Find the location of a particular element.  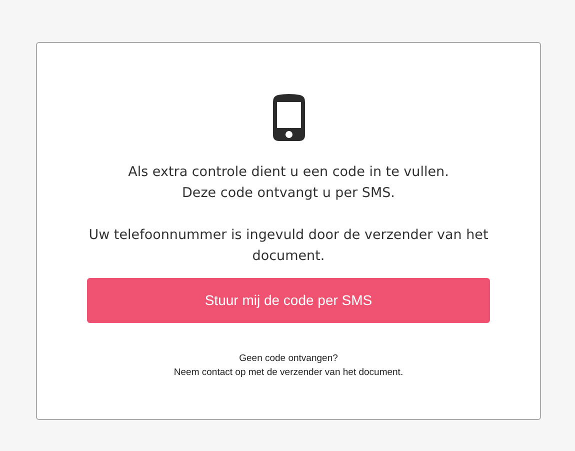

help-text: Geen code ontvangen? Neem contact op met de verzender van het document. is located at coordinates (289, 366).